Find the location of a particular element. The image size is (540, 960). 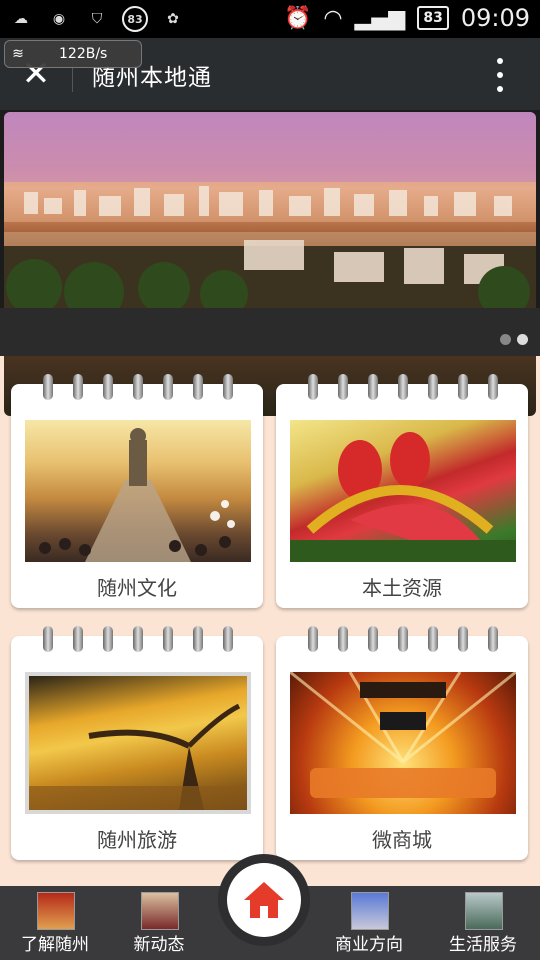

wifi-icon: ◠ is located at coordinates (333, 18).